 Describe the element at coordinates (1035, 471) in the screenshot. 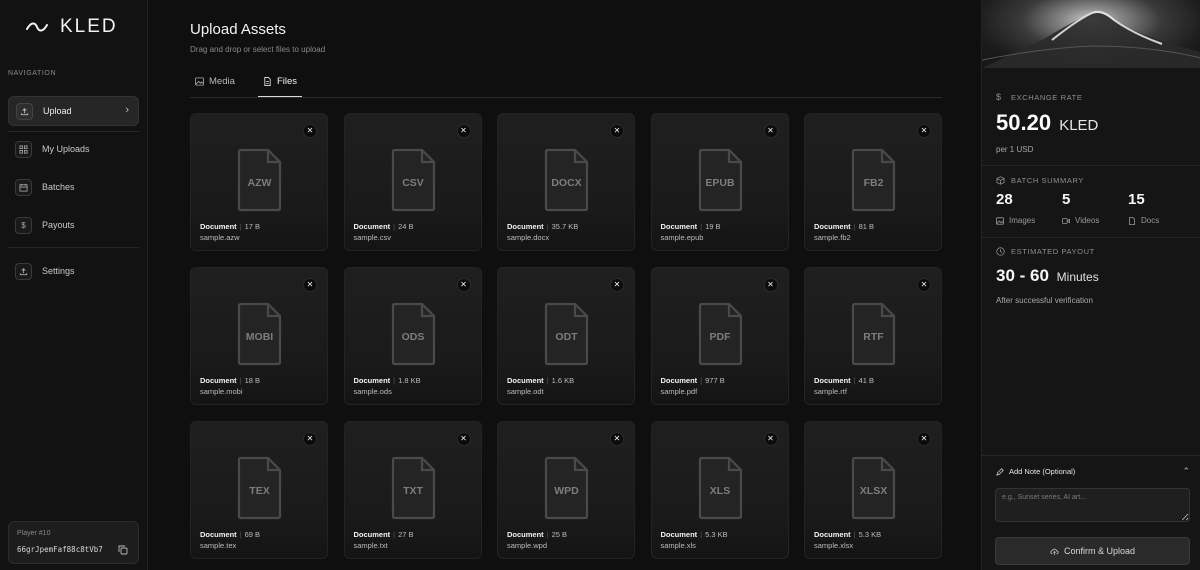

I see `add-note-toggle: Add Note (Optional)` at that location.